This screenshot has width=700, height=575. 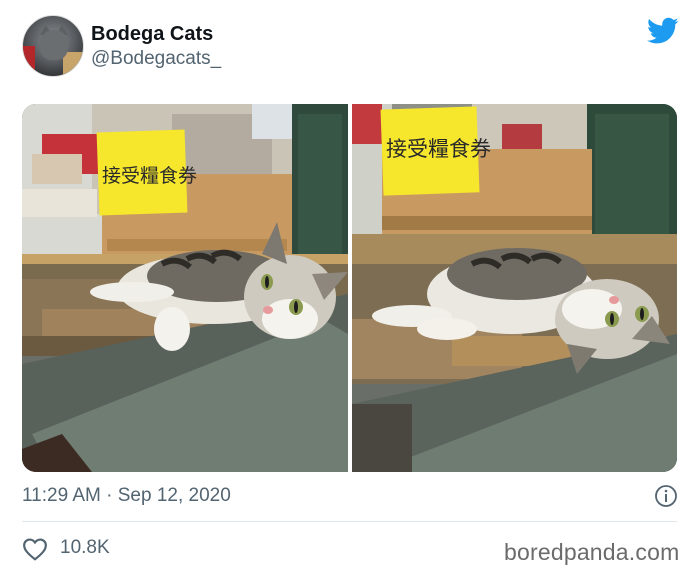 What do you see at coordinates (666, 496) in the screenshot?
I see `info-circle-icon` at bounding box center [666, 496].